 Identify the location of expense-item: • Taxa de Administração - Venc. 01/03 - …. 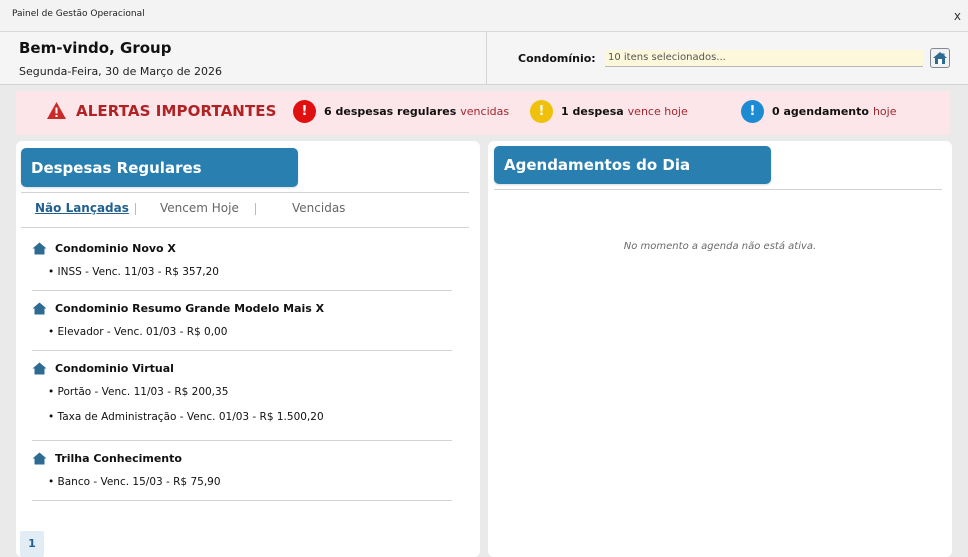
(186, 417).